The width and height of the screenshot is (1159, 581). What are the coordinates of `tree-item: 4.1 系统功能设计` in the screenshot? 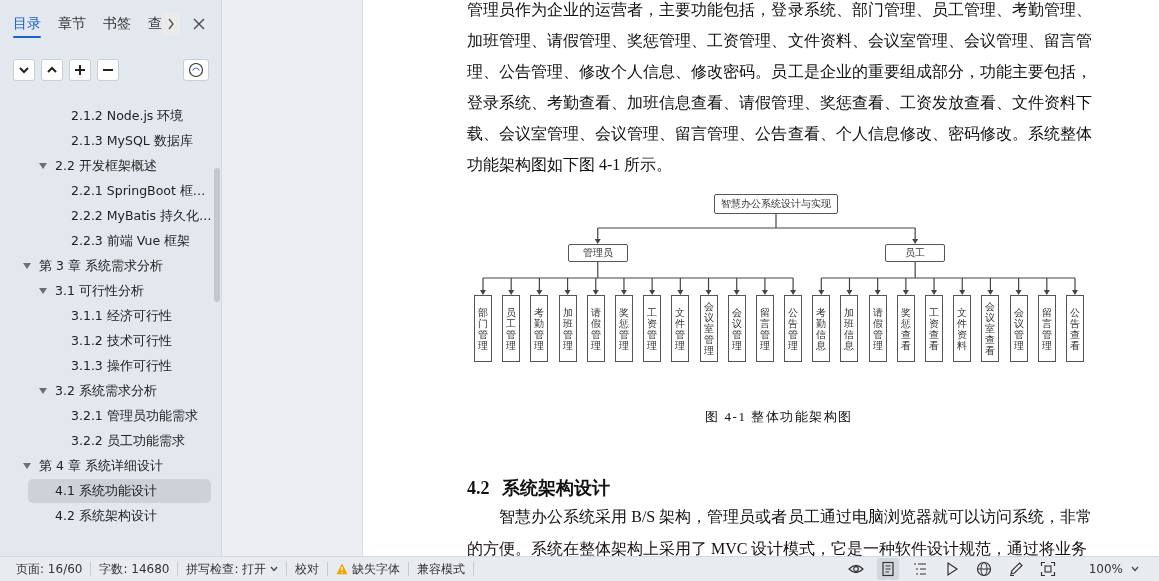 It's located at (119, 491).